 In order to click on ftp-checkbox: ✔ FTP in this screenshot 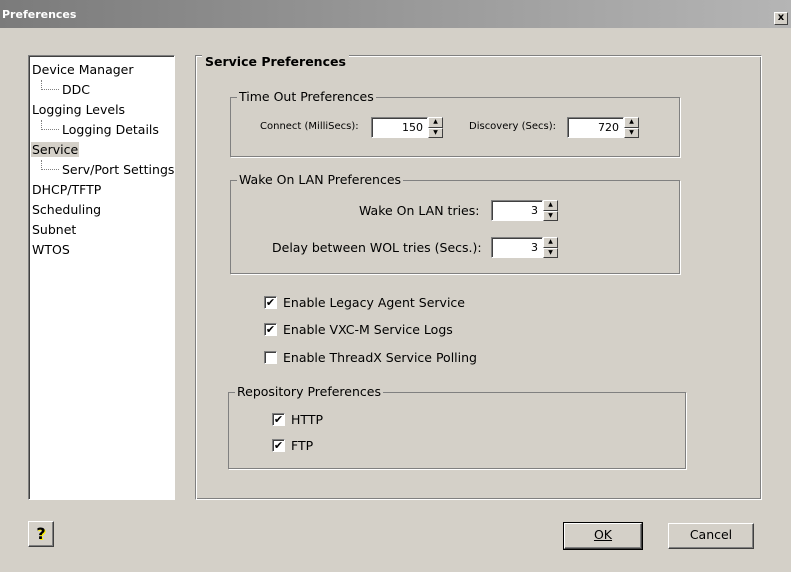, I will do `click(292, 445)`.